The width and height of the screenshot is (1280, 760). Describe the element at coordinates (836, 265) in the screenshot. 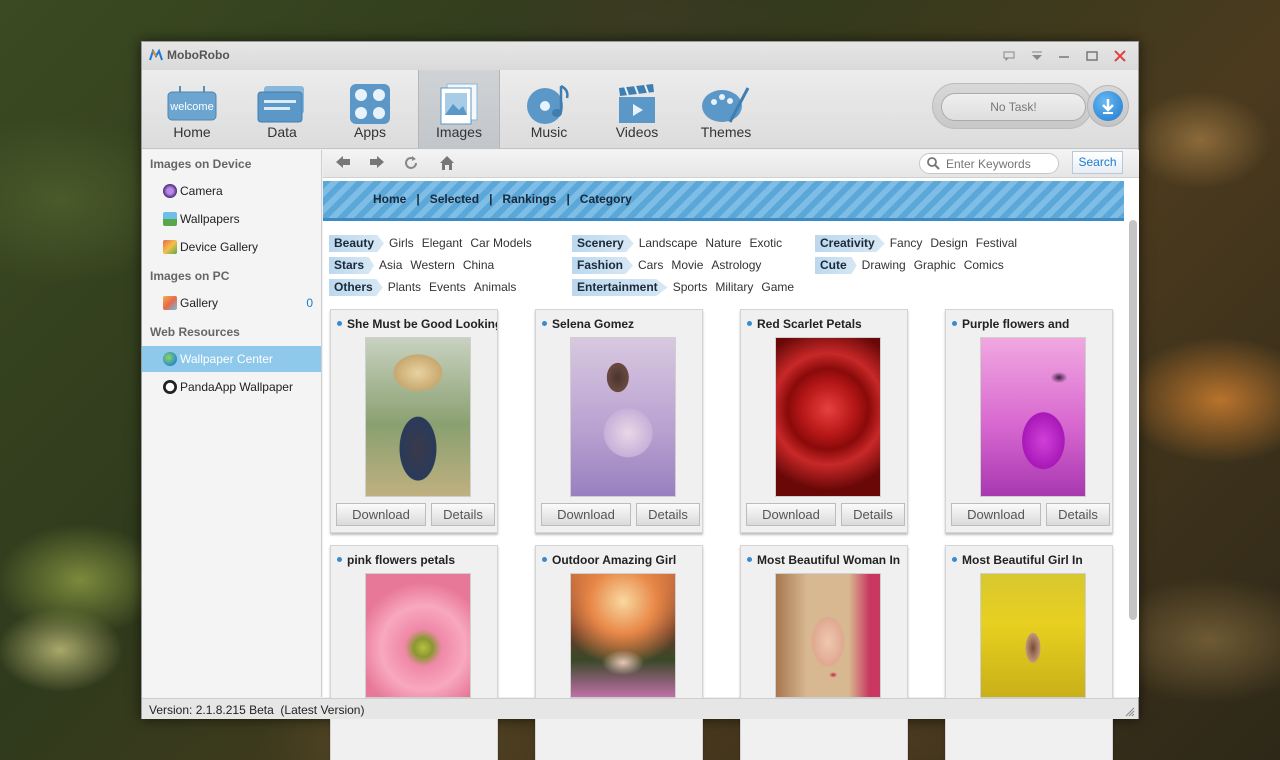

I see `category-tag: Cute` at that location.